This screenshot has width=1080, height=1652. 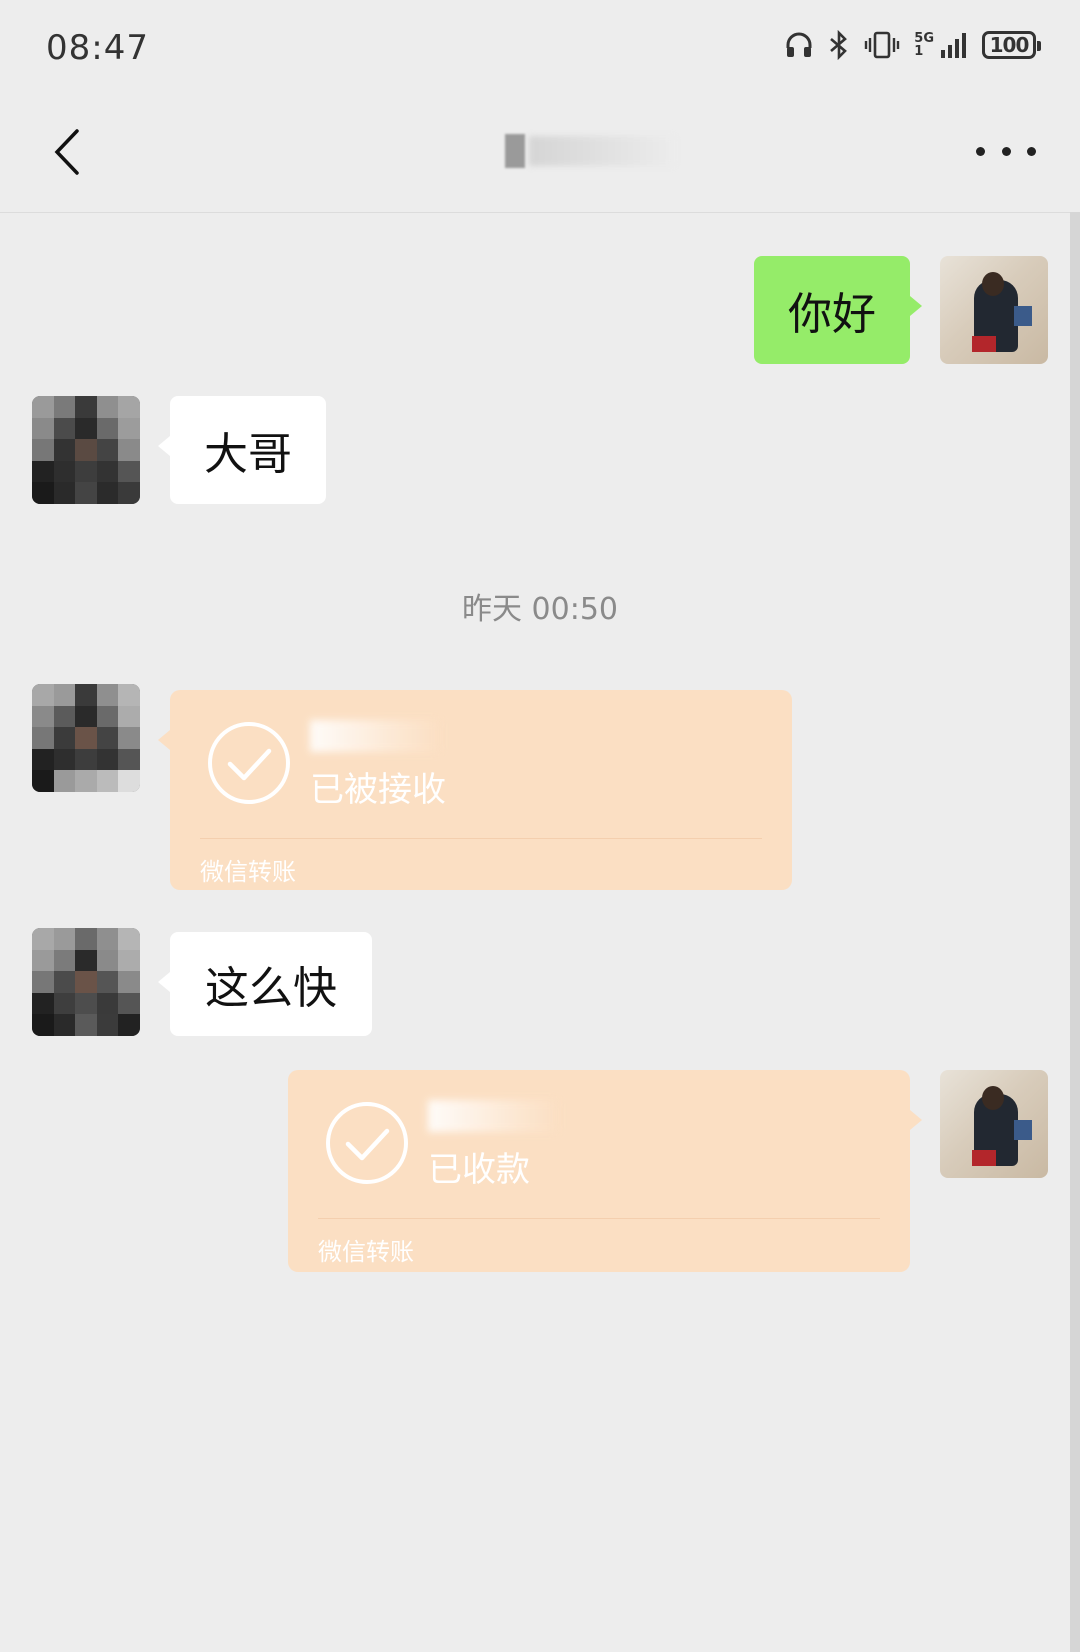 I want to click on status-icons: 5G 1 100, so click(x=912, y=45).